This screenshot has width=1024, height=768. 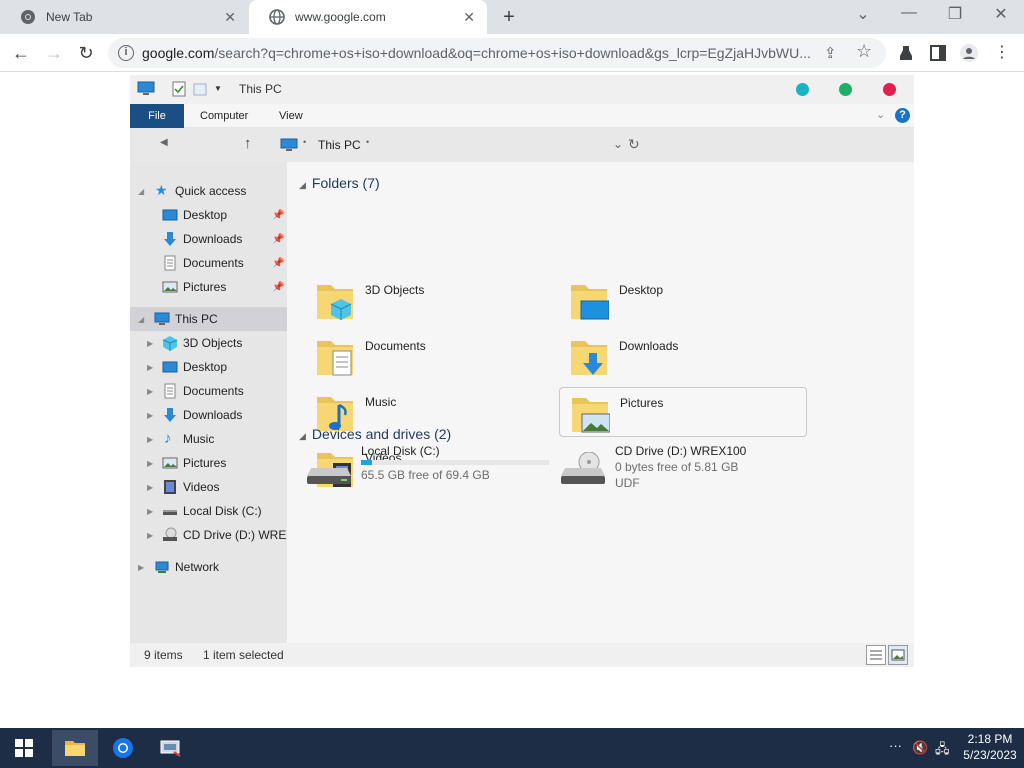 I want to click on nav-documents: ▶ Documents, so click(x=208, y=391).